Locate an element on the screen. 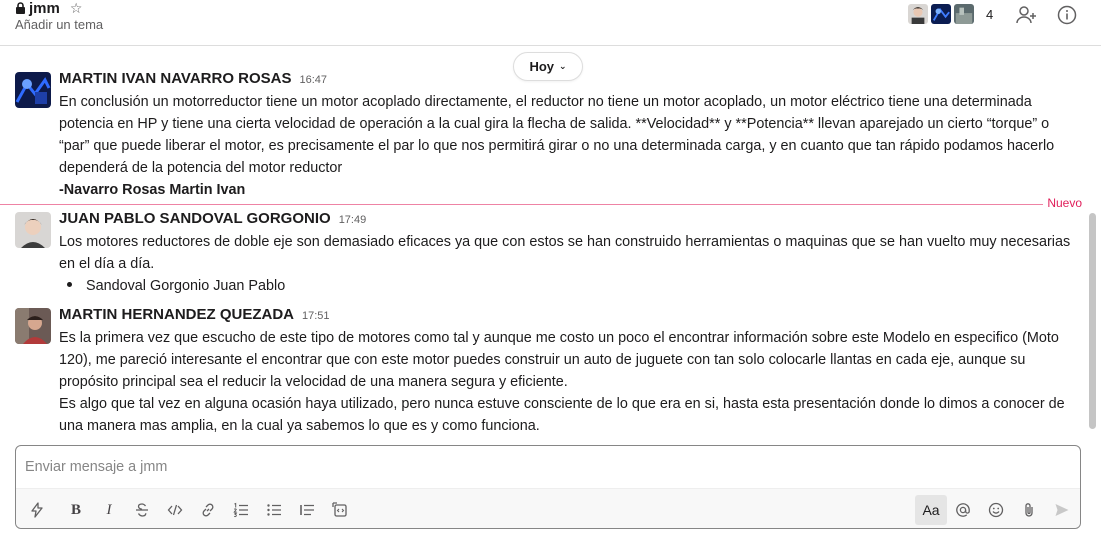 The width and height of the screenshot is (1101, 543). member-count: 4 is located at coordinates (990, 14).